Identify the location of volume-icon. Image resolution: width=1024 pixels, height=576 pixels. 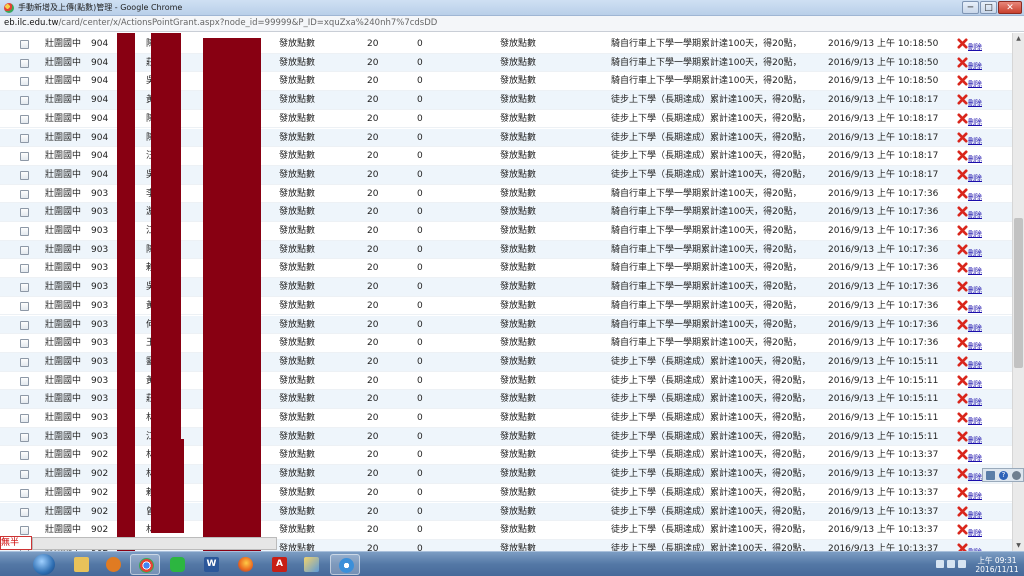
(951, 564).